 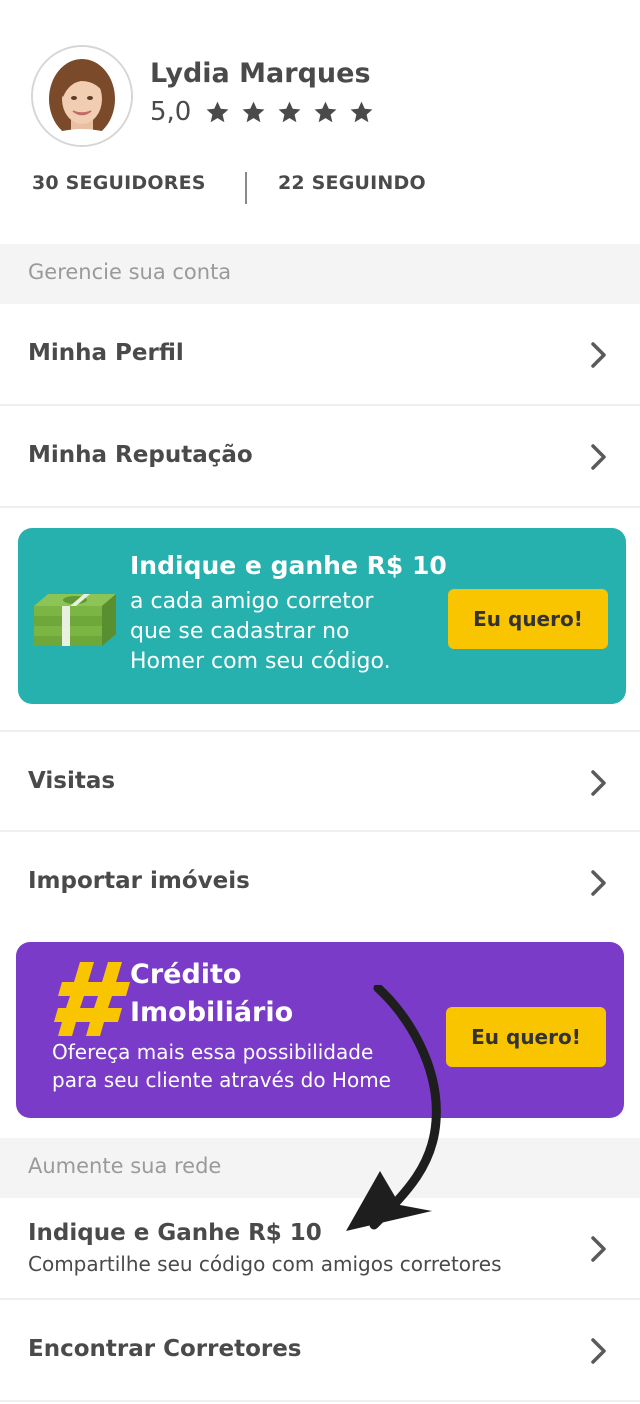 I want to click on menu-item-label: Minha Reputação, so click(x=140, y=455).